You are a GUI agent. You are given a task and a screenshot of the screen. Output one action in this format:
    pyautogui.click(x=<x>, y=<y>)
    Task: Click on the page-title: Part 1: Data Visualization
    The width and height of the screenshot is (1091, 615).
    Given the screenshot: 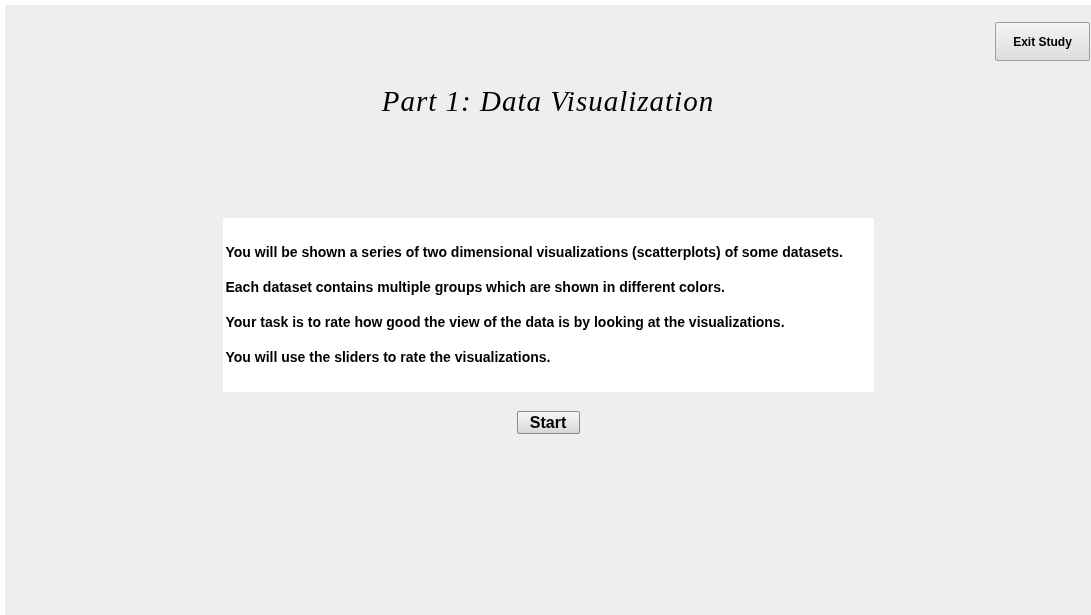 What is the action you would take?
    pyautogui.click(x=548, y=101)
    